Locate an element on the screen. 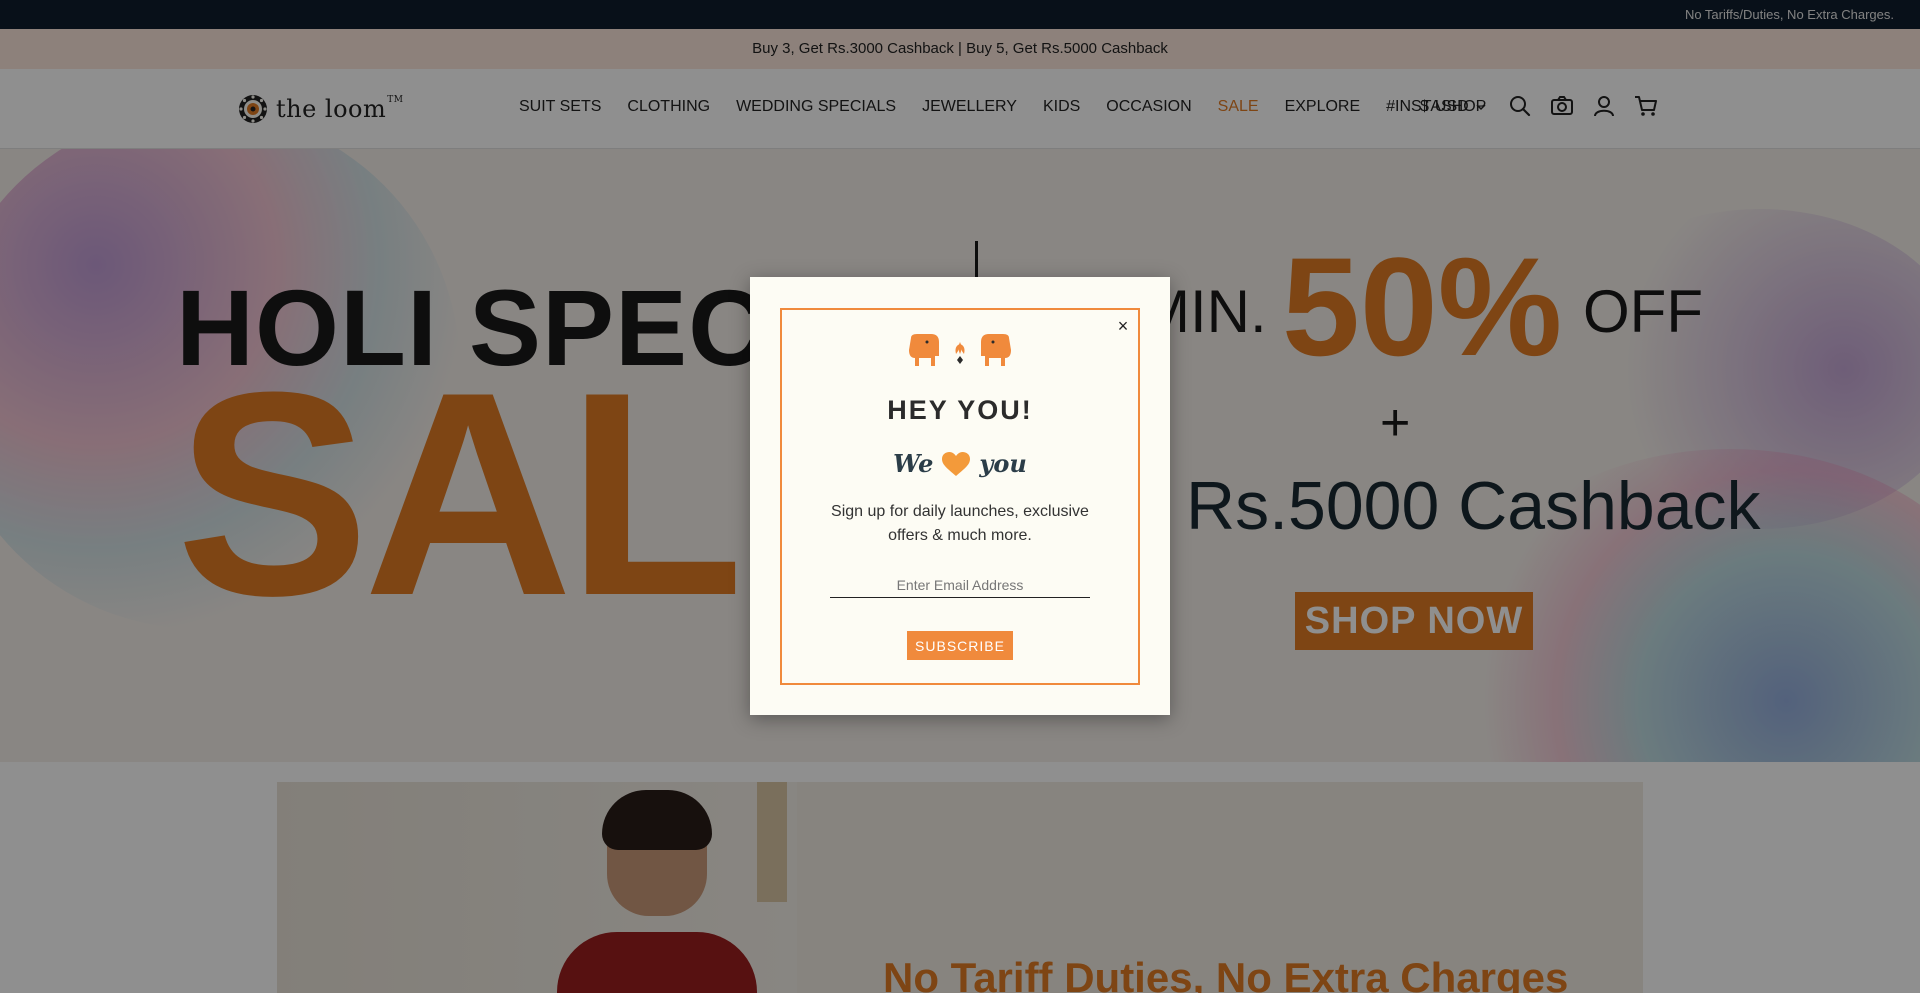 This screenshot has width=1920, height=993. close-icon: × is located at coordinates (1123, 326).